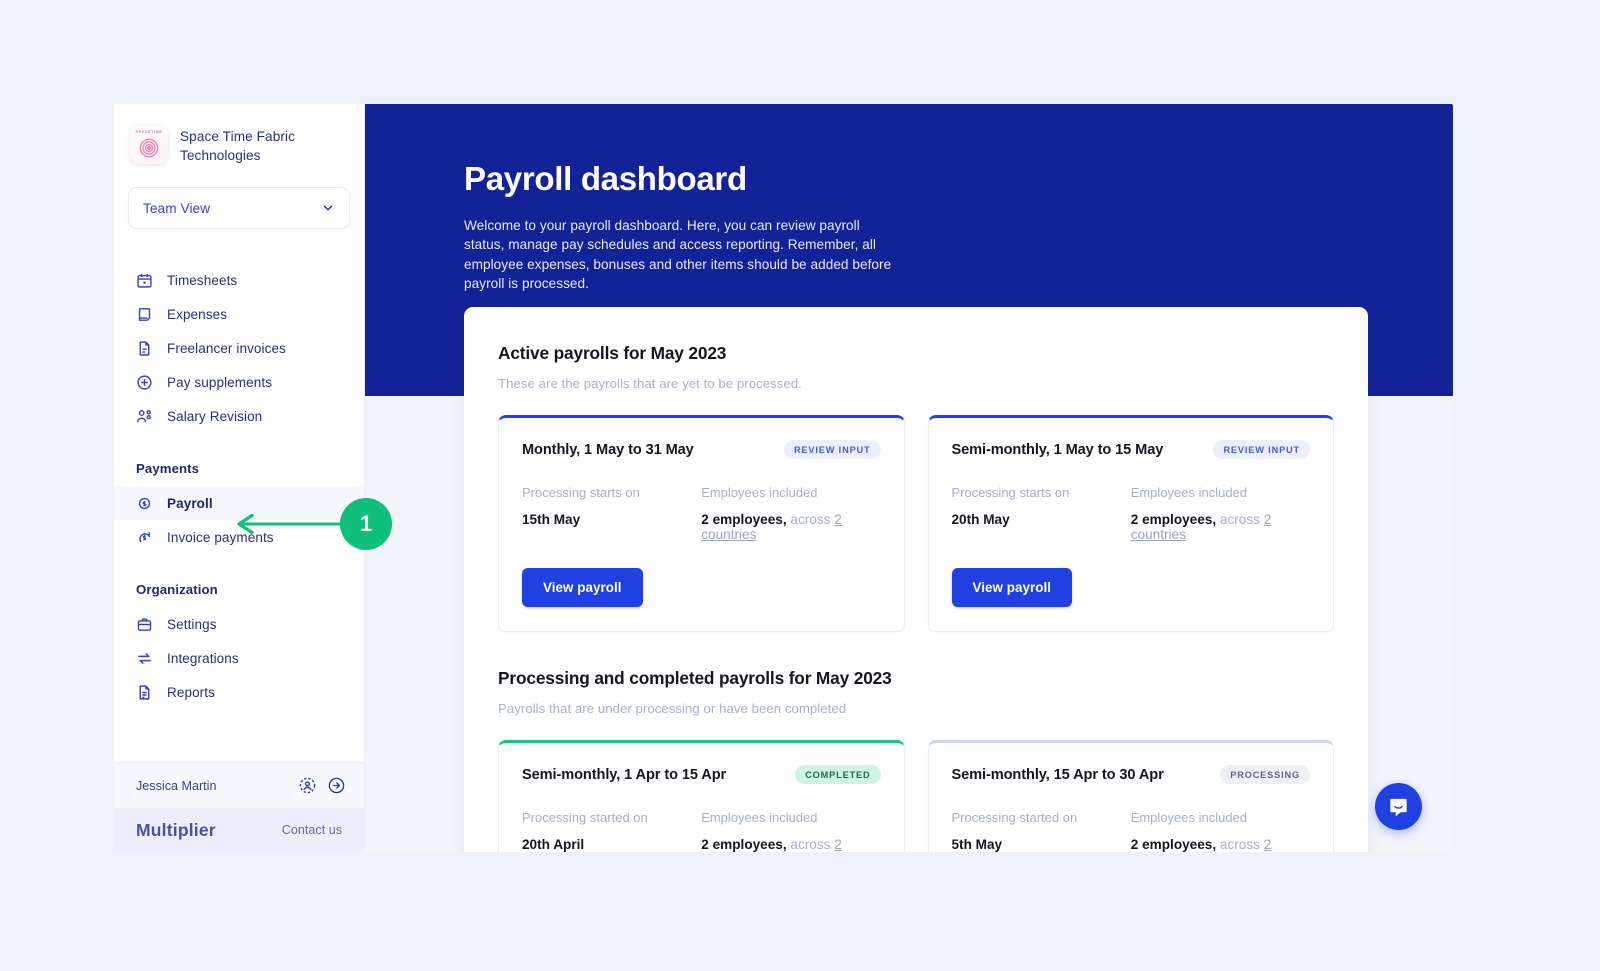  Describe the element at coordinates (239, 208) in the screenshot. I see `team-view-select: Team View` at that location.